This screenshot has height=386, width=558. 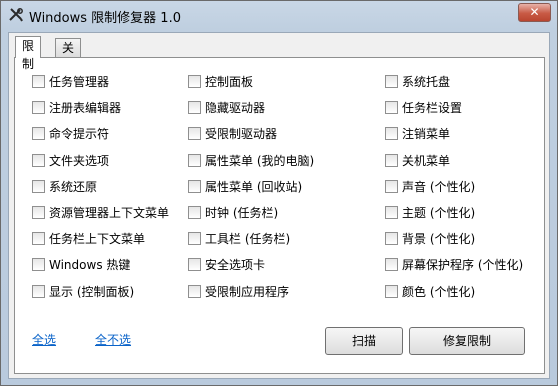 I want to click on restriction-checkbox: Windows 热键, so click(x=81, y=264).